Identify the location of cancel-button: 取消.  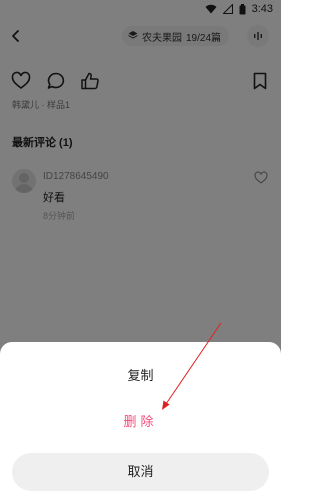
(140, 472).